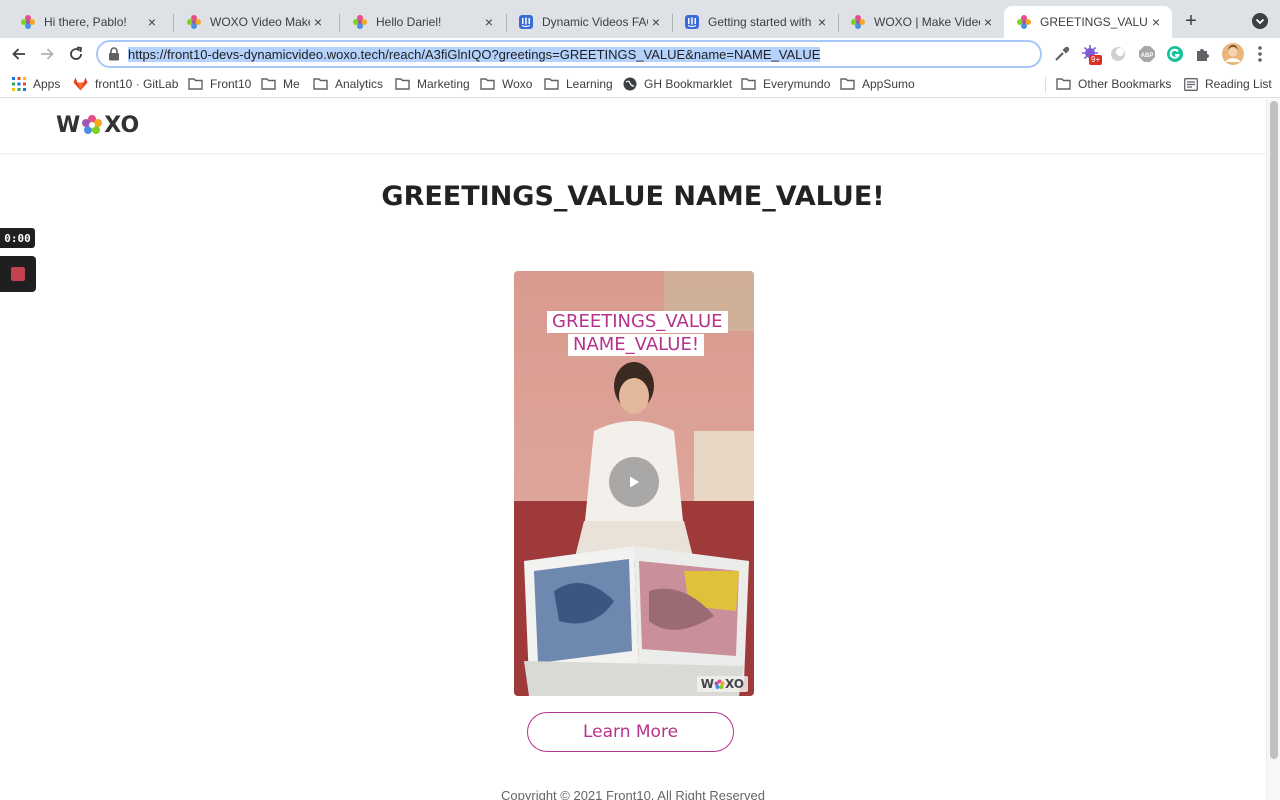 The image size is (1280, 800). Describe the element at coordinates (231, 84) in the screenshot. I see `bookmark-label: Front10` at that location.